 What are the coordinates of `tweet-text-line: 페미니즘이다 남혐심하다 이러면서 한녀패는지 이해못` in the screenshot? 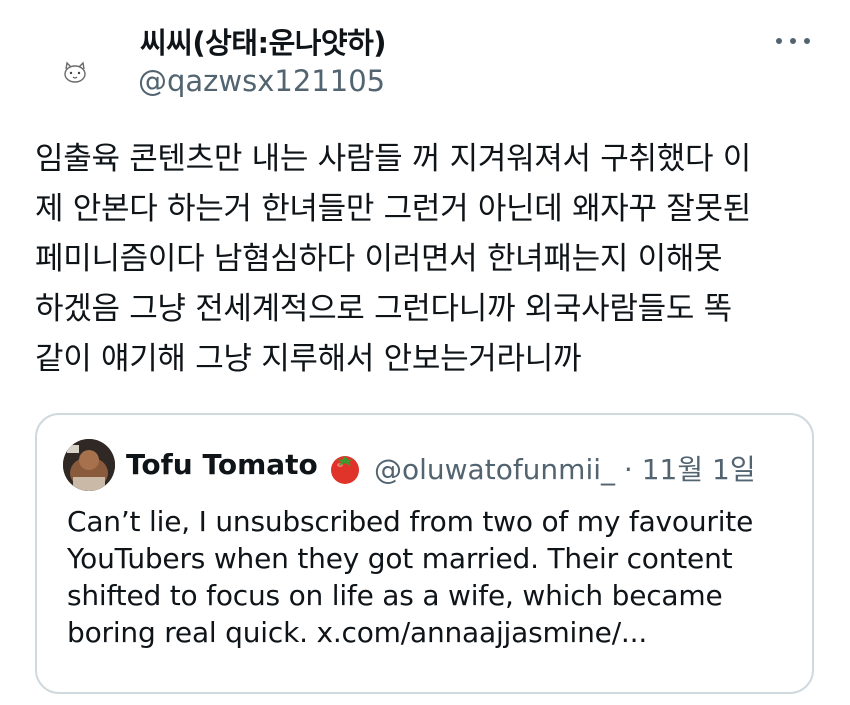 It's located at (379, 259).